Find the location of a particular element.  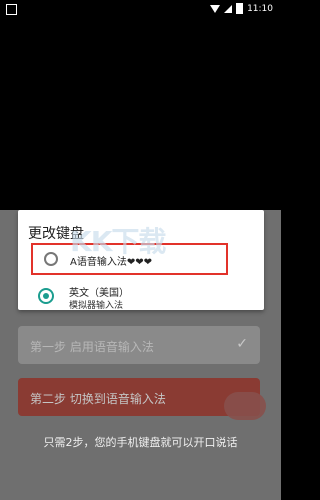

status-bar: 11:10 is located at coordinates (140, 9).